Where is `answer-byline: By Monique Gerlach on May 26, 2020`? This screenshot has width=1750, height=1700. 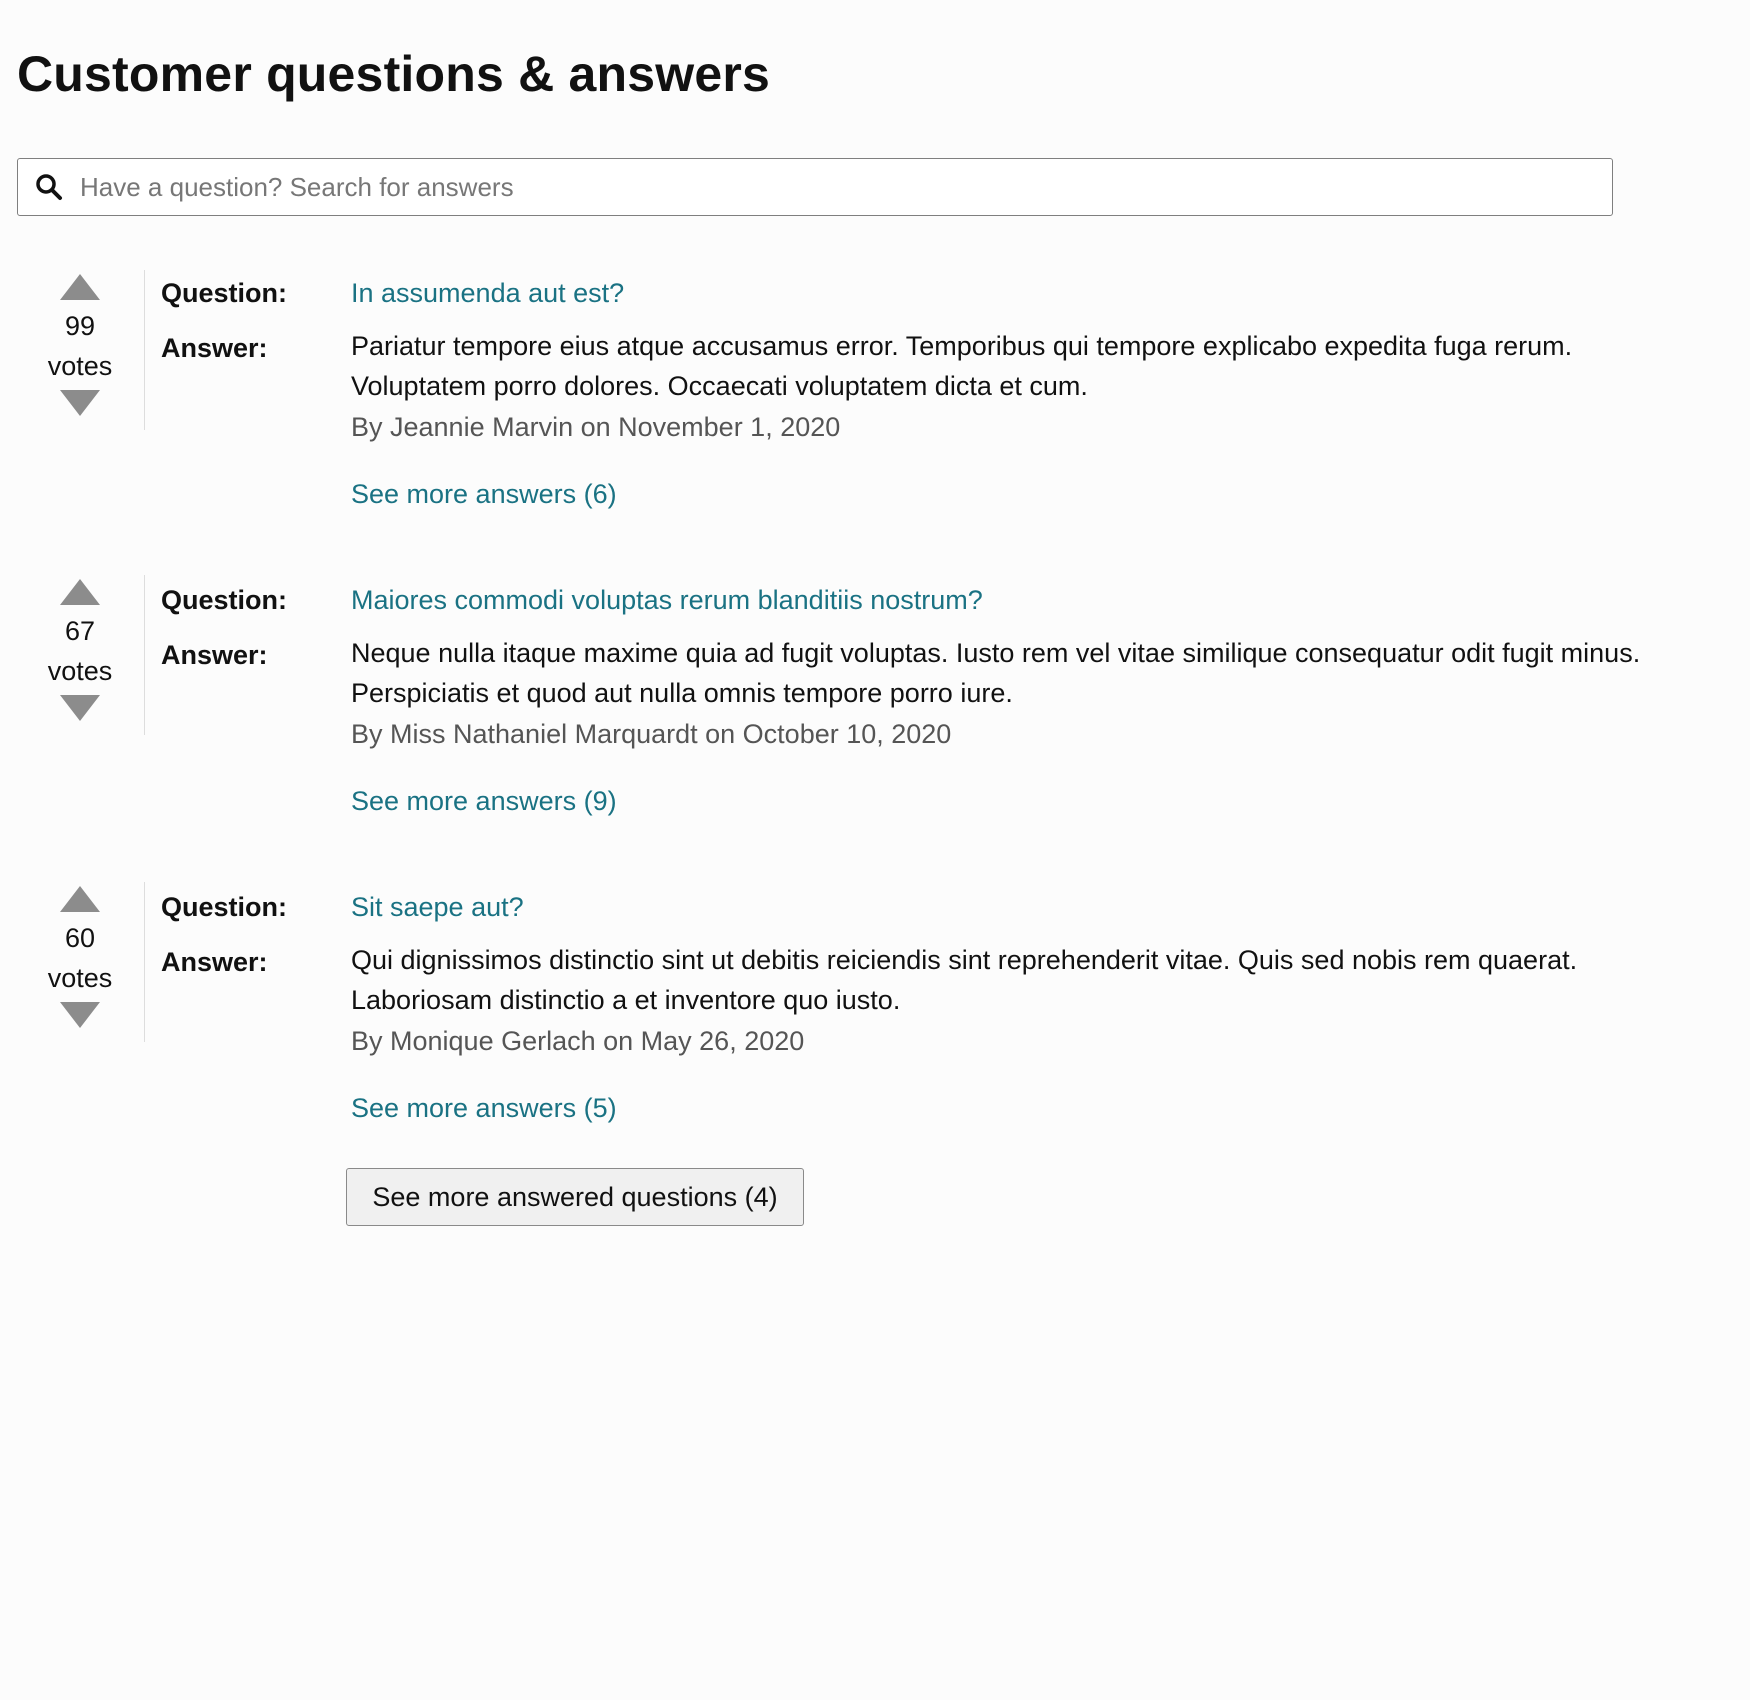
answer-byline: By Monique Gerlach on May 26, 2020 is located at coordinates (578, 1041).